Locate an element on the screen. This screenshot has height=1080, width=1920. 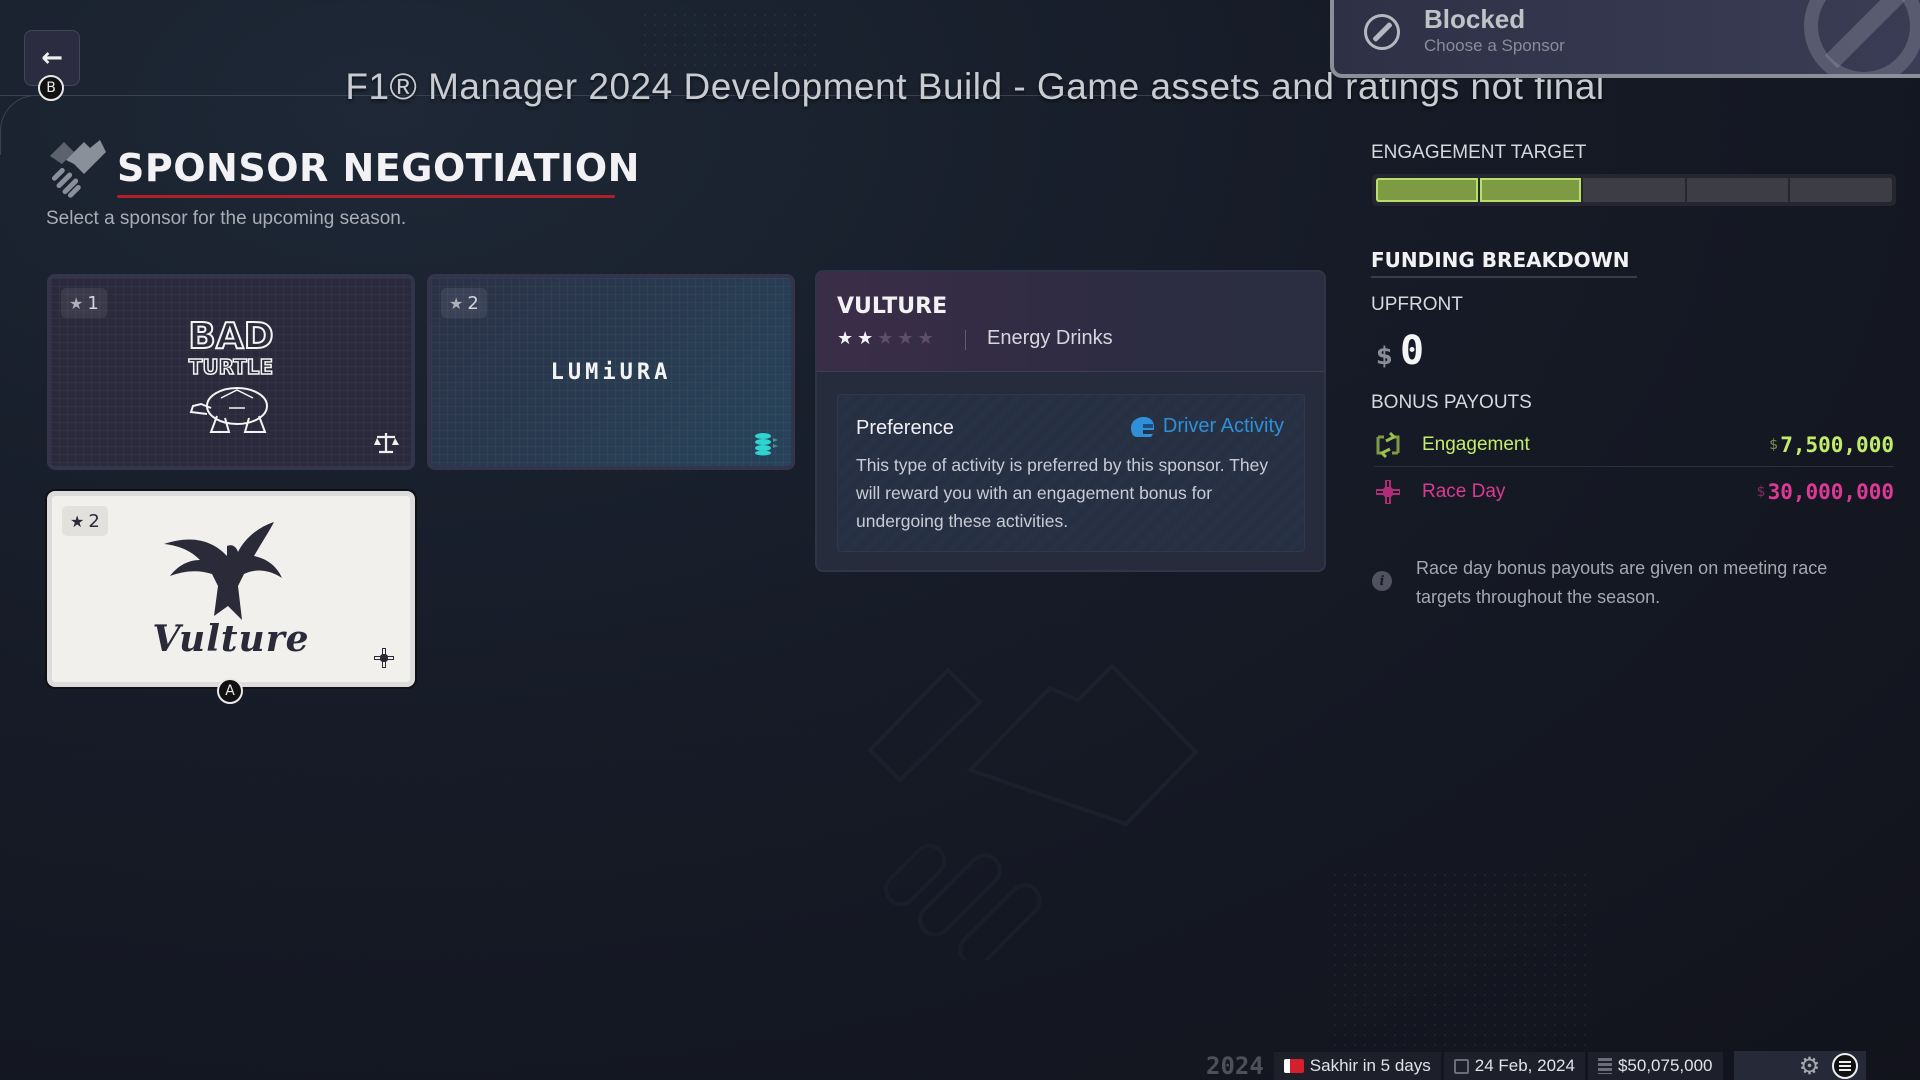
title-underline is located at coordinates (366, 196).